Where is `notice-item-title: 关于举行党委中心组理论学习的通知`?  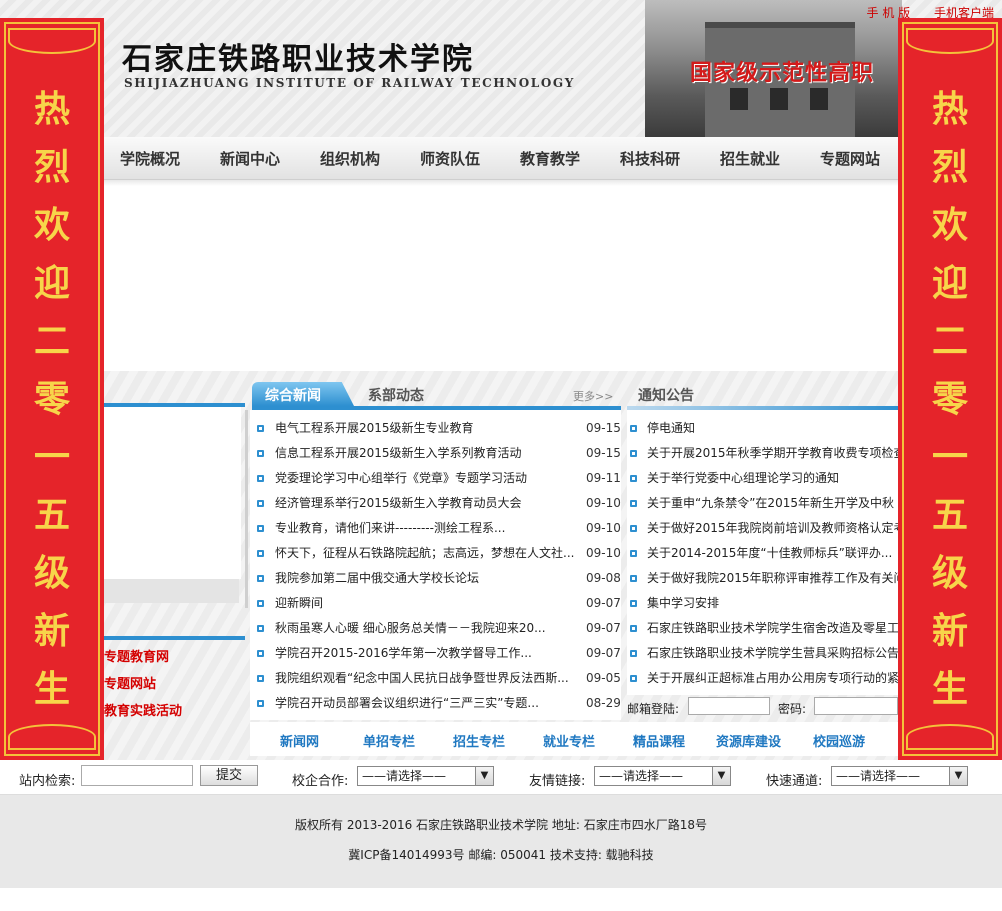 notice-item-title: 关于举行党委中心组理论学习的通知 is located at coordinates (772, 478).